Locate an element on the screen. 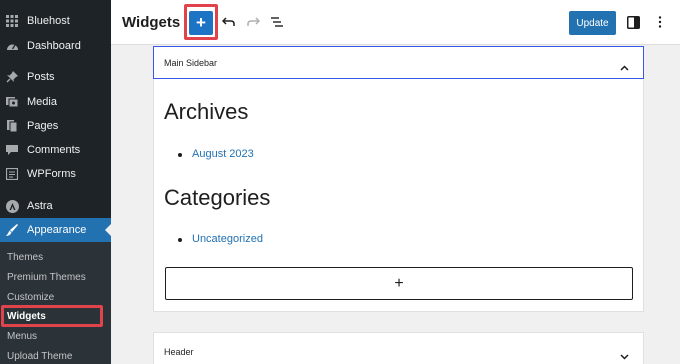  sidebar-item-astra: Astra is located at coordinates (55, 206).